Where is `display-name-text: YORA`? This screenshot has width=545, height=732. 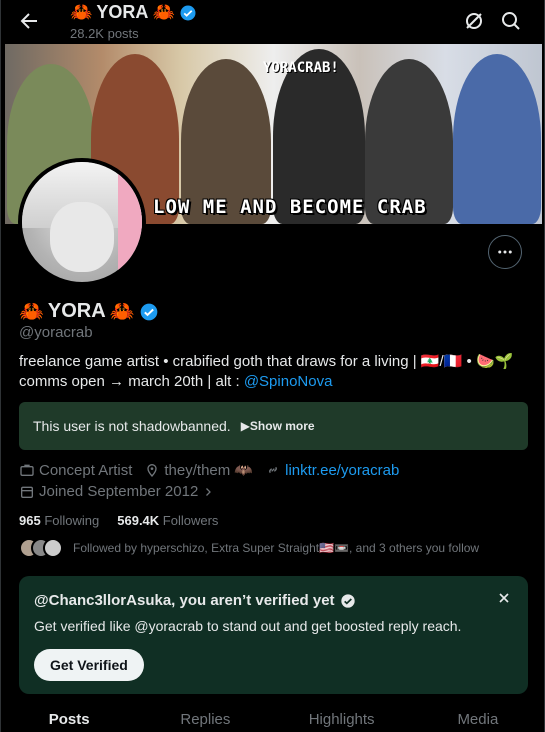
display-name-text: YORA is located at coordinates (76, 311).